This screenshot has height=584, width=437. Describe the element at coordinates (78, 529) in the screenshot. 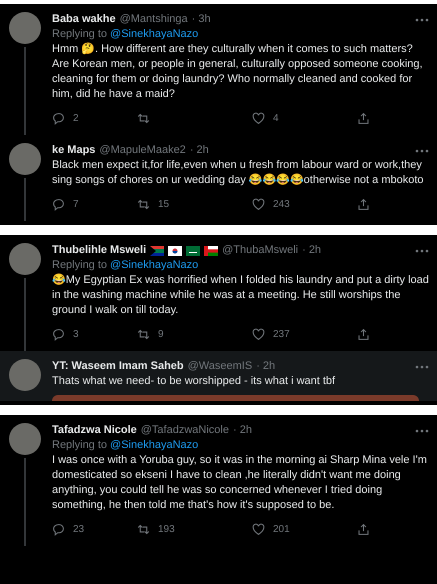

I see `reply-count: 23` at that location.